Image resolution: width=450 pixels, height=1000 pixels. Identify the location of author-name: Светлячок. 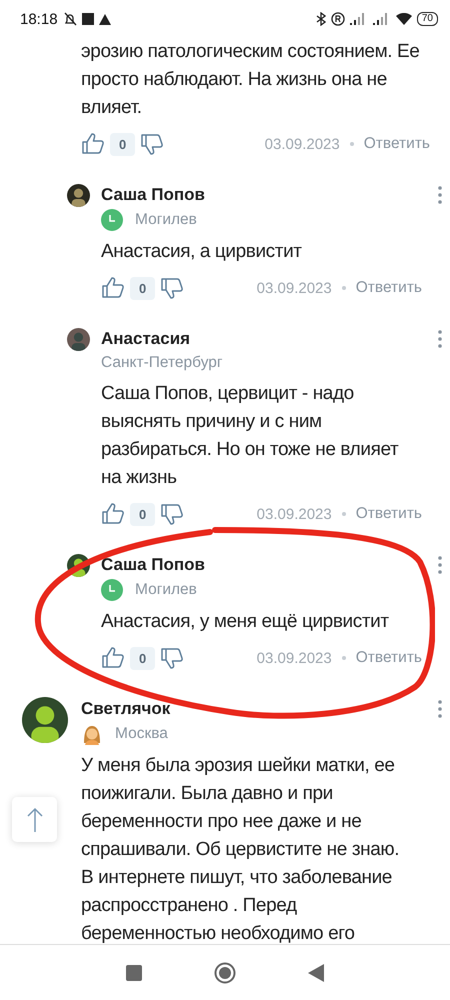
(245, 709).